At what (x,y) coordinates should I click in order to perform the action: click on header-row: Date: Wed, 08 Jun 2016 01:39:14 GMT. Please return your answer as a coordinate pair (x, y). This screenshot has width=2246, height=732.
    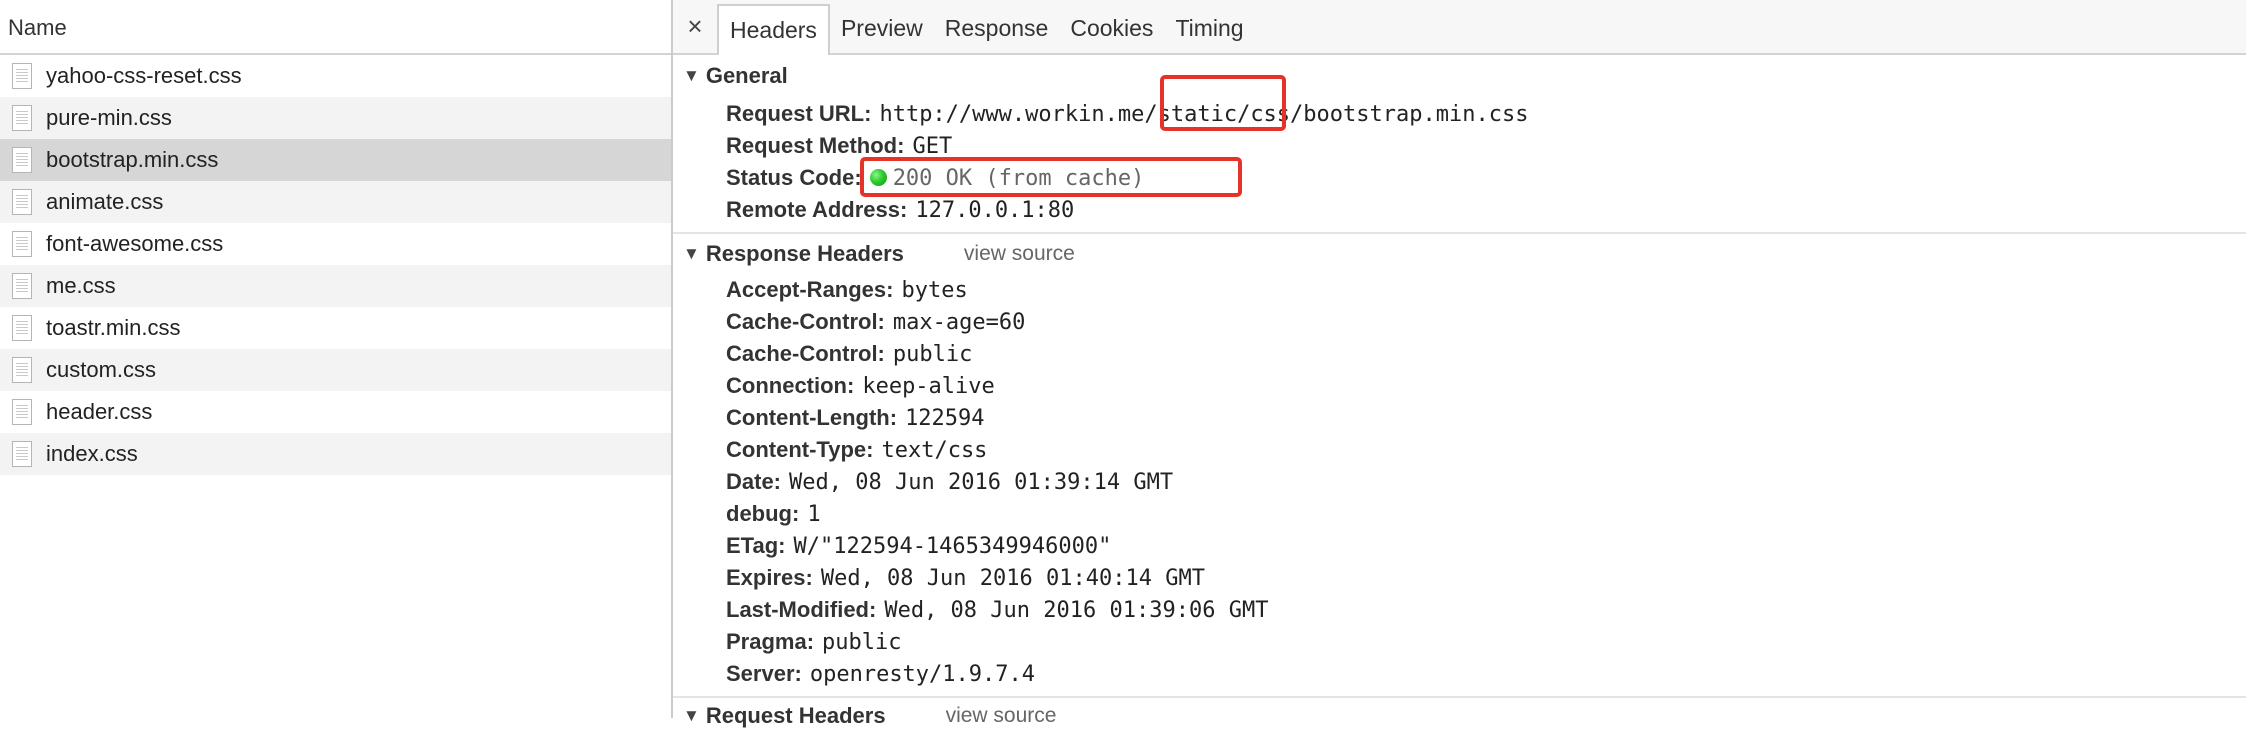
    Looking at the image, I should click on (1459, 482).